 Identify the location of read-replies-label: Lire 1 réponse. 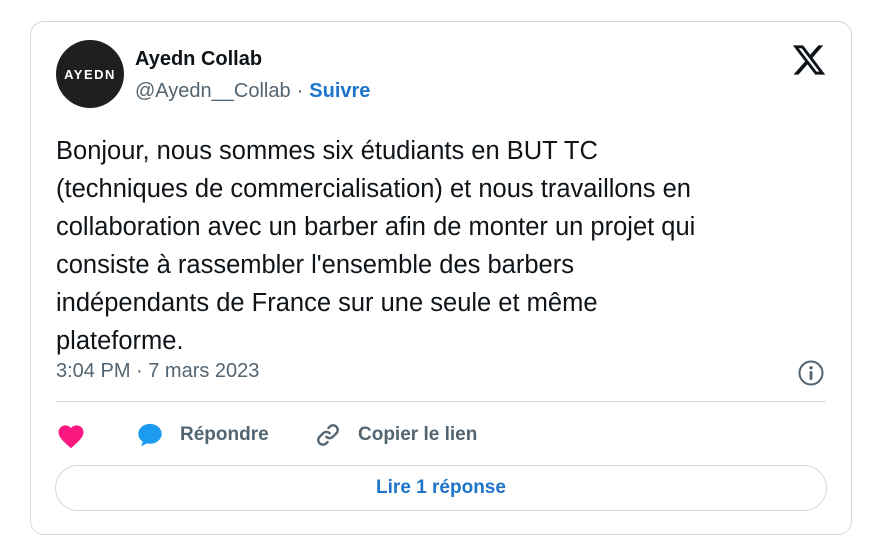
(441, 487).